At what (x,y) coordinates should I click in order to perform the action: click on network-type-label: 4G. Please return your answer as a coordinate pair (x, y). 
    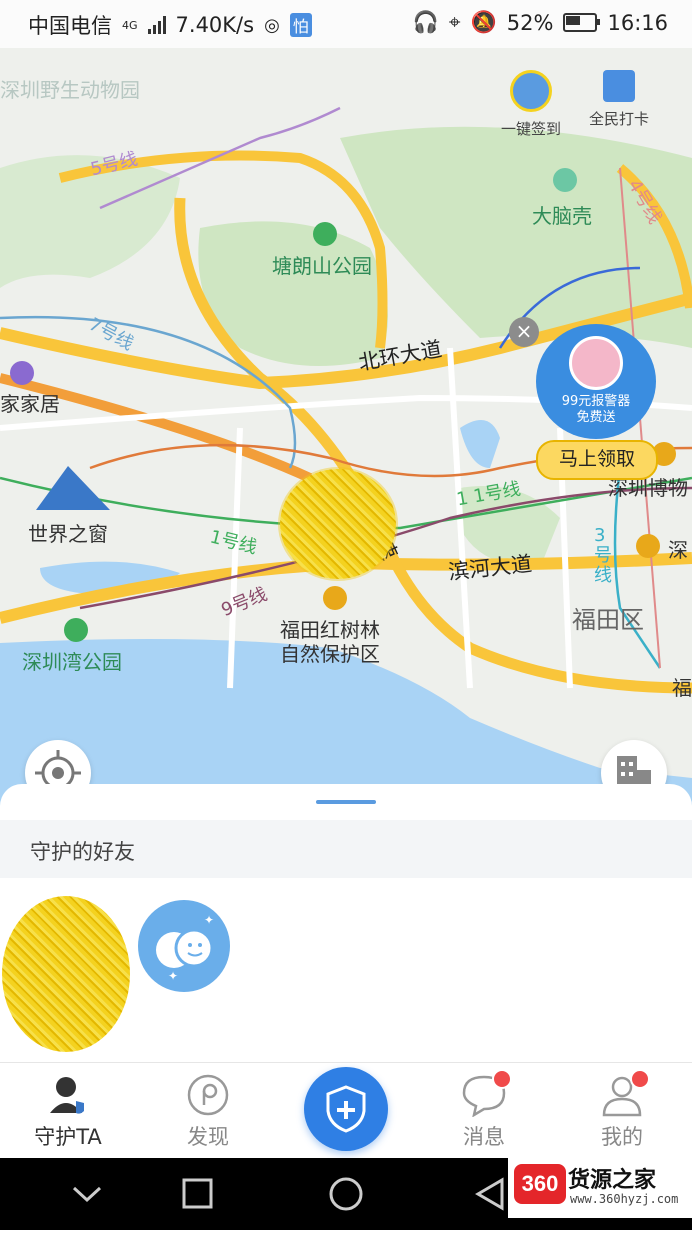
    Looking at the image, I should click on (130, 25).